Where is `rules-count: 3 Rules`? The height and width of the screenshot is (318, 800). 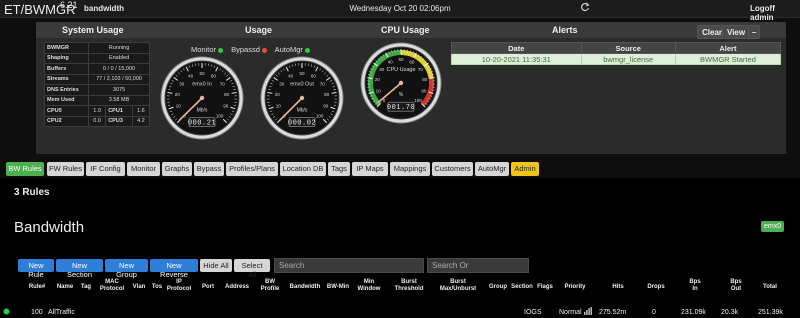
rules-count: 3 Rules is located at coordinates (32, 192).